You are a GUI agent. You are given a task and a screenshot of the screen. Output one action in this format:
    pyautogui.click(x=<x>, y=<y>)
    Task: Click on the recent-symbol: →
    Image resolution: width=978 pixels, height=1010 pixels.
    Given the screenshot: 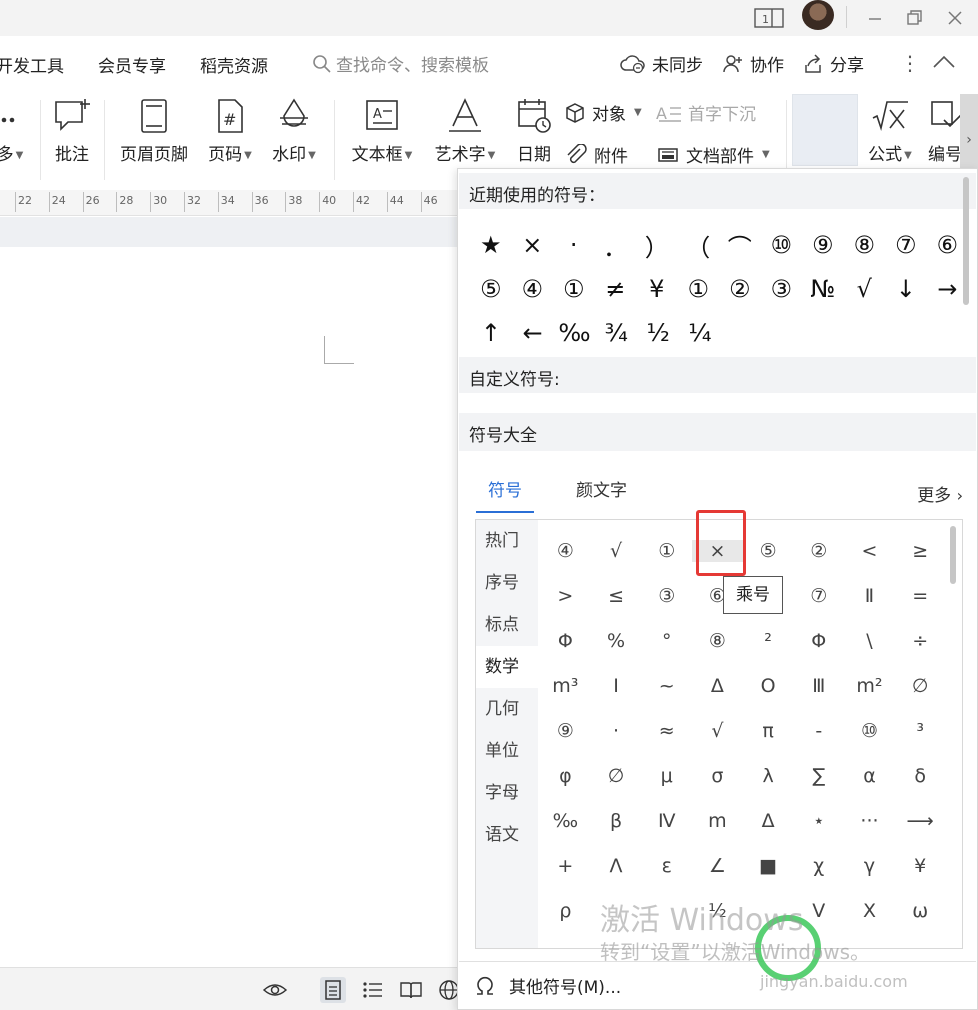 What is the action you would take?
    pyautogui.click(x=948, y=289)
    